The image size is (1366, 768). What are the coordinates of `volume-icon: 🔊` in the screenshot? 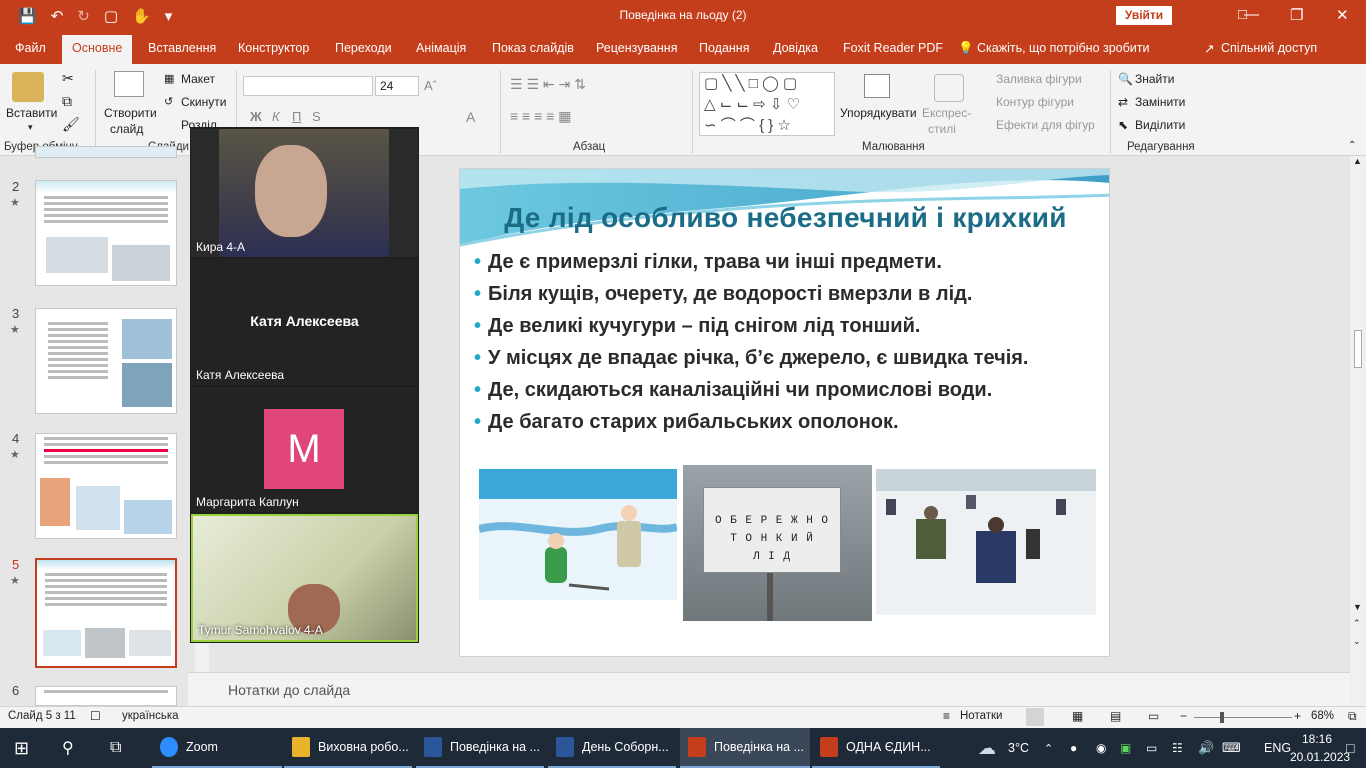 It's located at (1206, 748).